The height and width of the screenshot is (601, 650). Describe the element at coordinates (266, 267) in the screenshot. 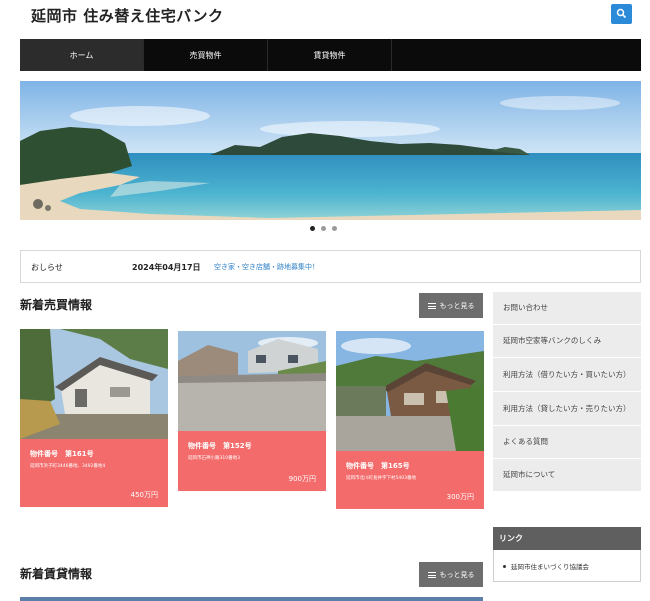

I see `notice-link: 空き家・空き店舗・跡地募集中！` at that location.